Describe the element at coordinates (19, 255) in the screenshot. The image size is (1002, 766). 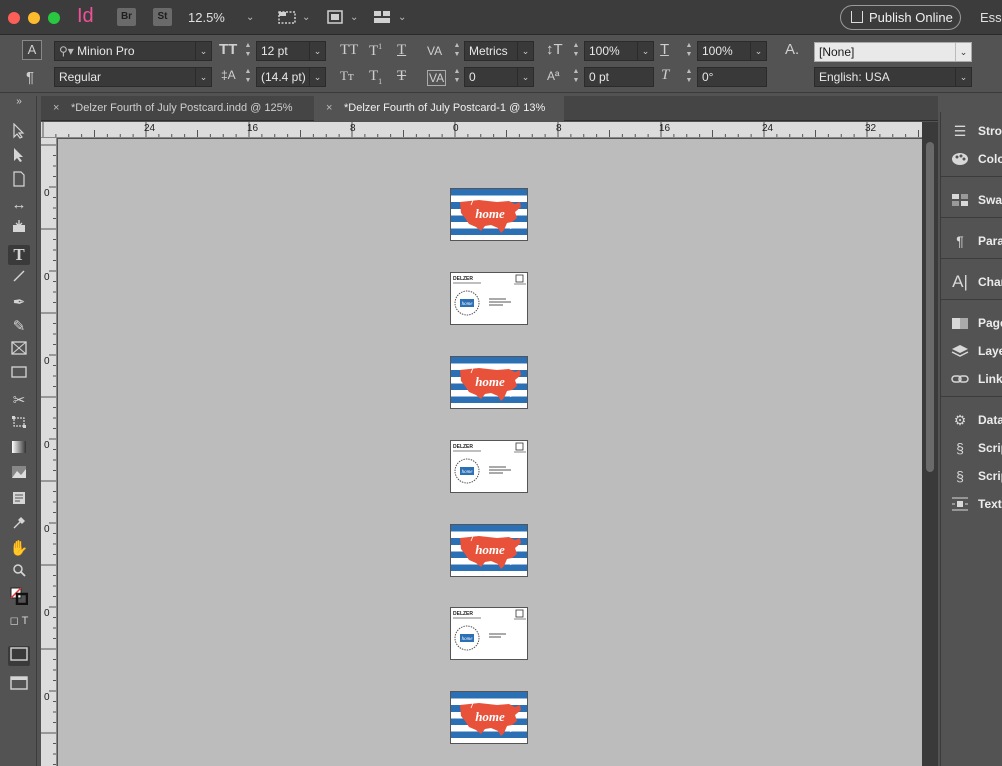
I see `type-tool-icon: T` at that location.